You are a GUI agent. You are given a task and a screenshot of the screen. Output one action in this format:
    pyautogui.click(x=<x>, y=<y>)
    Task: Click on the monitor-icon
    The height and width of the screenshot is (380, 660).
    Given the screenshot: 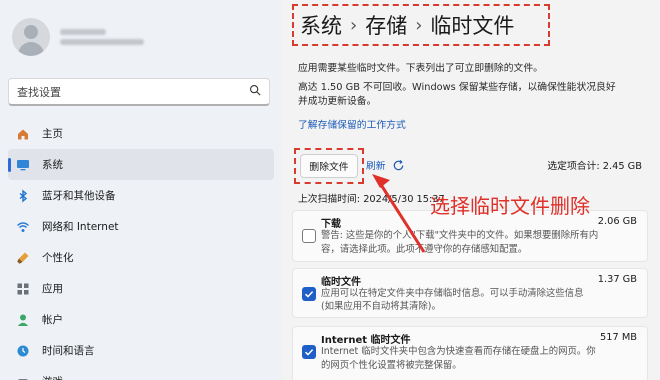 What is the action you would take?
    pyautogui.click(x=23, y=165)
    